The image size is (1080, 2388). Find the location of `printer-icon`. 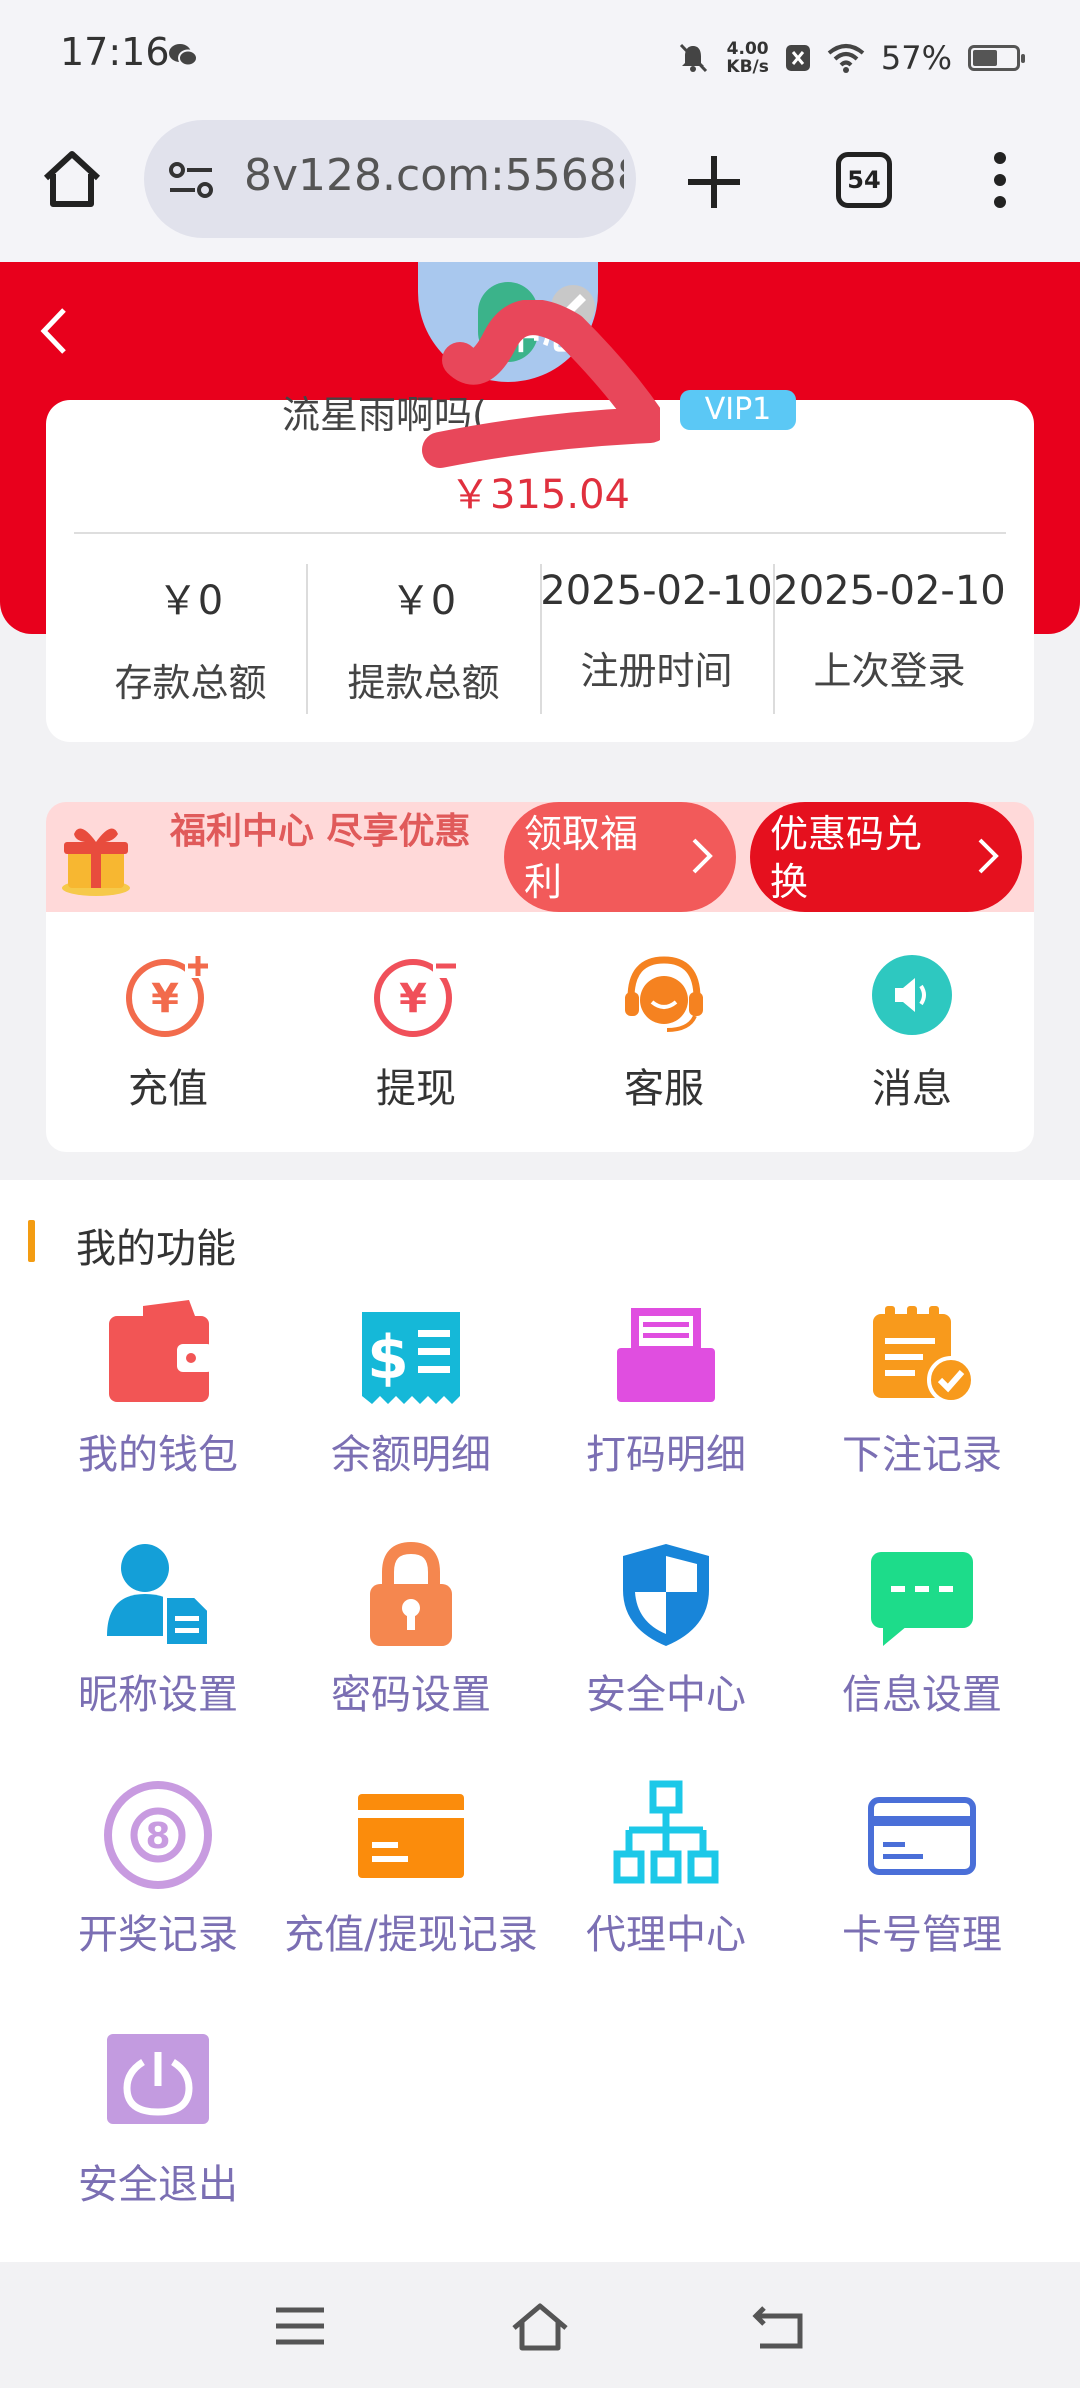

printer-icon is located at coordinates (666, 1355).